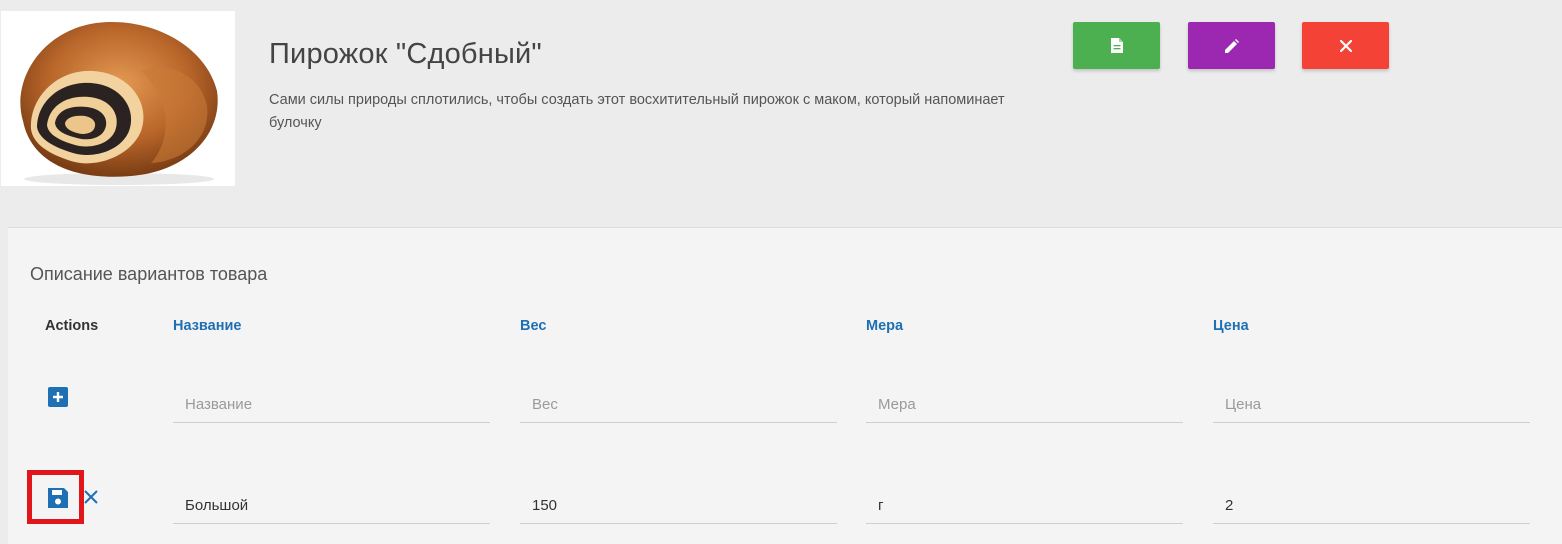  I want to click on pencil-icon, so click(1231, 45).